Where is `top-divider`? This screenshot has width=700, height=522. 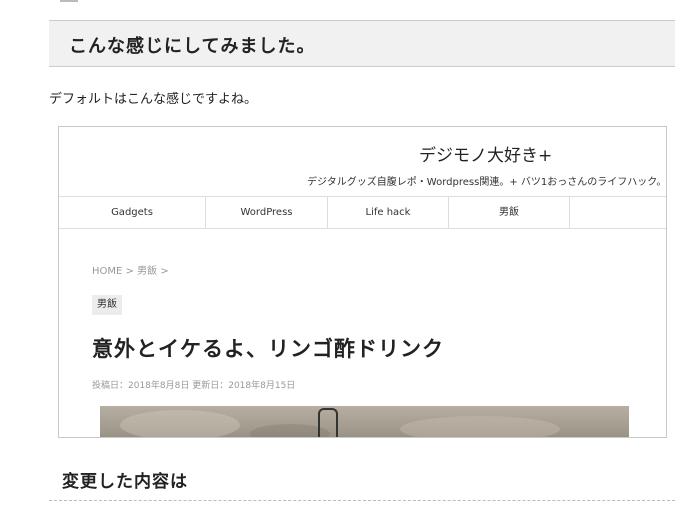 top-divider is located at coordinates (69, 1).